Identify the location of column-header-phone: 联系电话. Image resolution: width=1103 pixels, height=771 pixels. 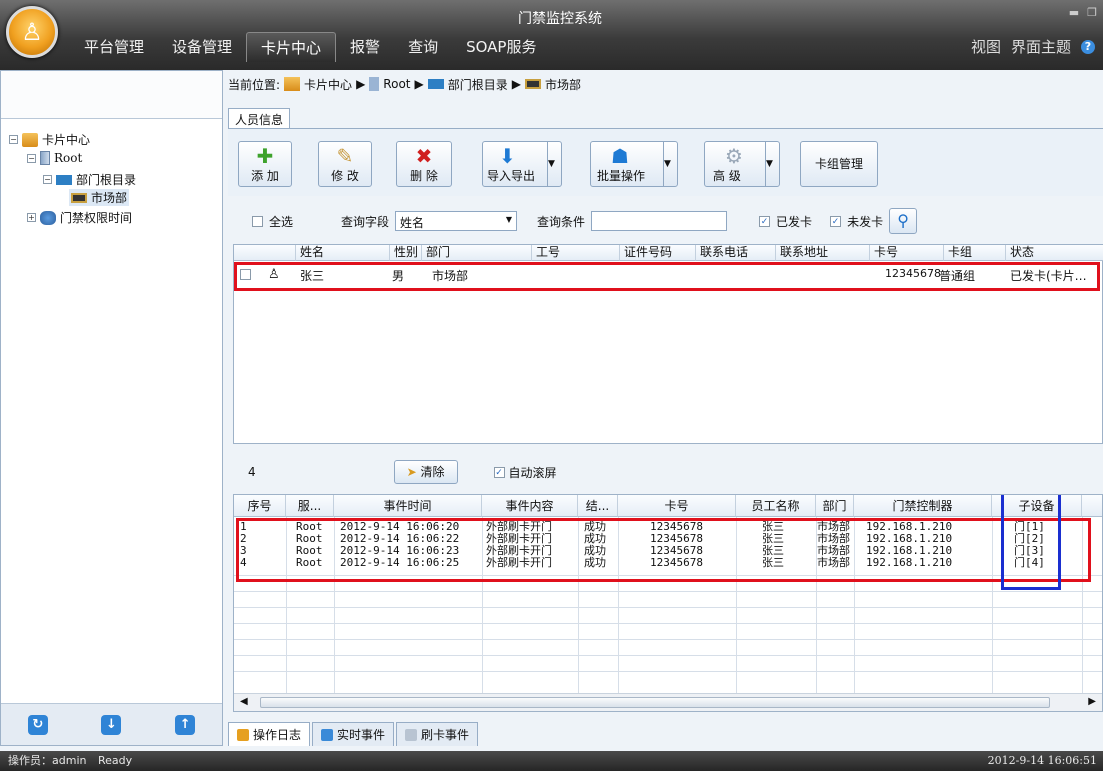
(736, 253).